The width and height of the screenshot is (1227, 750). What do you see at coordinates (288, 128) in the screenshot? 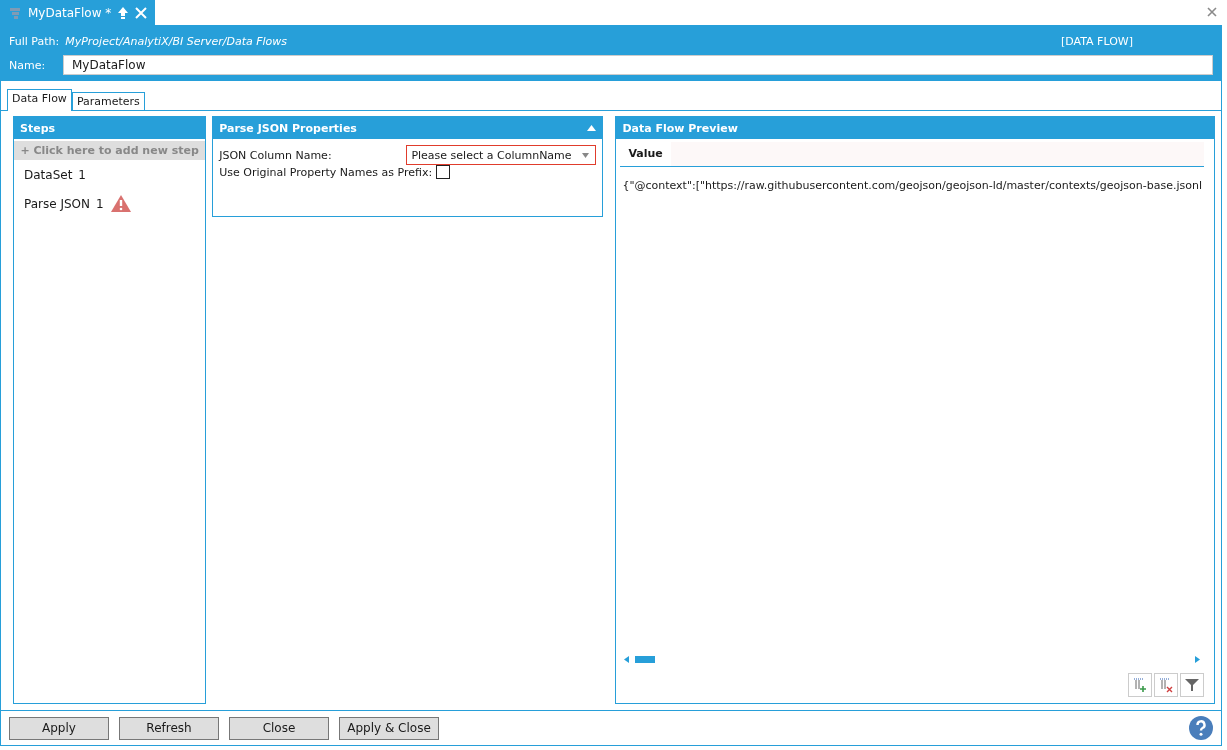
I see `panel-title: Parse JSON Properties` at bounding box center [288, 128].